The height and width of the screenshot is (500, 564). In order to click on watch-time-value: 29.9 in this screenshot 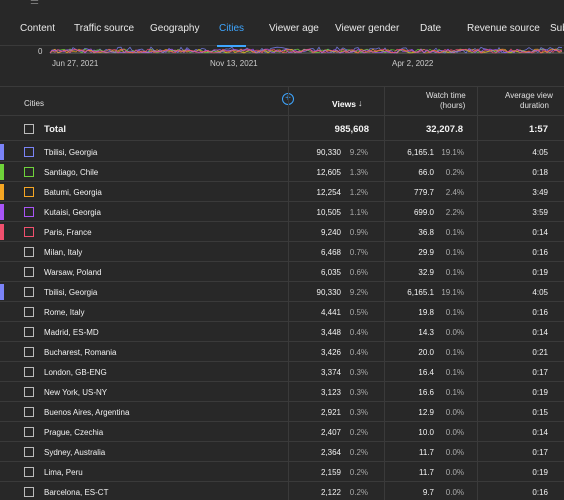, I will do `click(426, 252)`.